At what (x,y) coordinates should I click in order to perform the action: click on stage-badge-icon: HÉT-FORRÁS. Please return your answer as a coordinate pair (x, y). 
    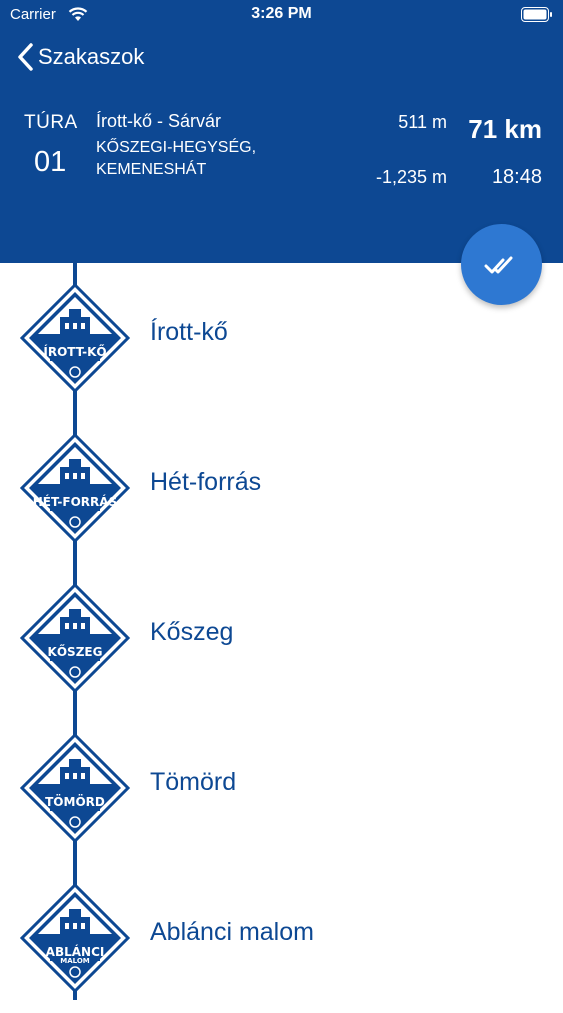
    Looking at the image, I should click on (75, 488).